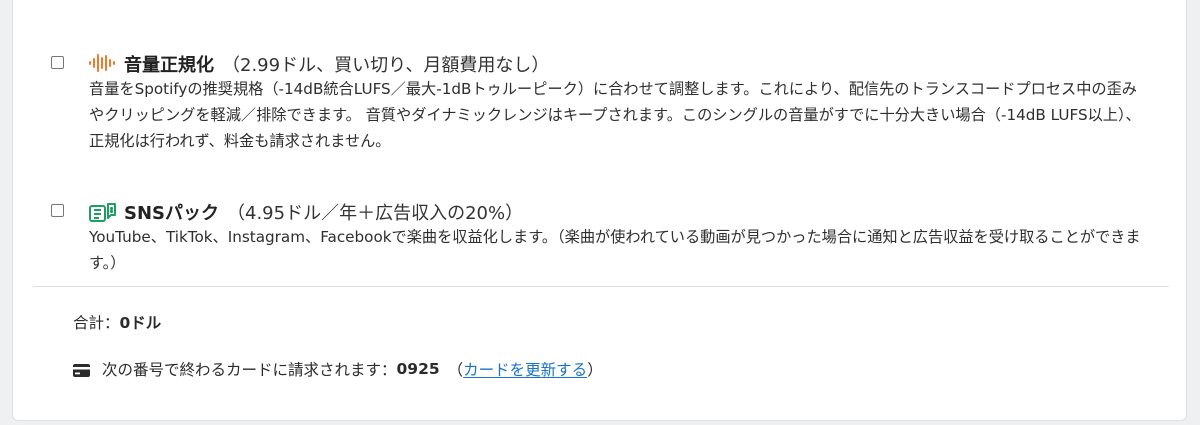 This screenshot has height=425, width=1200. I want to click on sns-money-icon, so click(103, 214).